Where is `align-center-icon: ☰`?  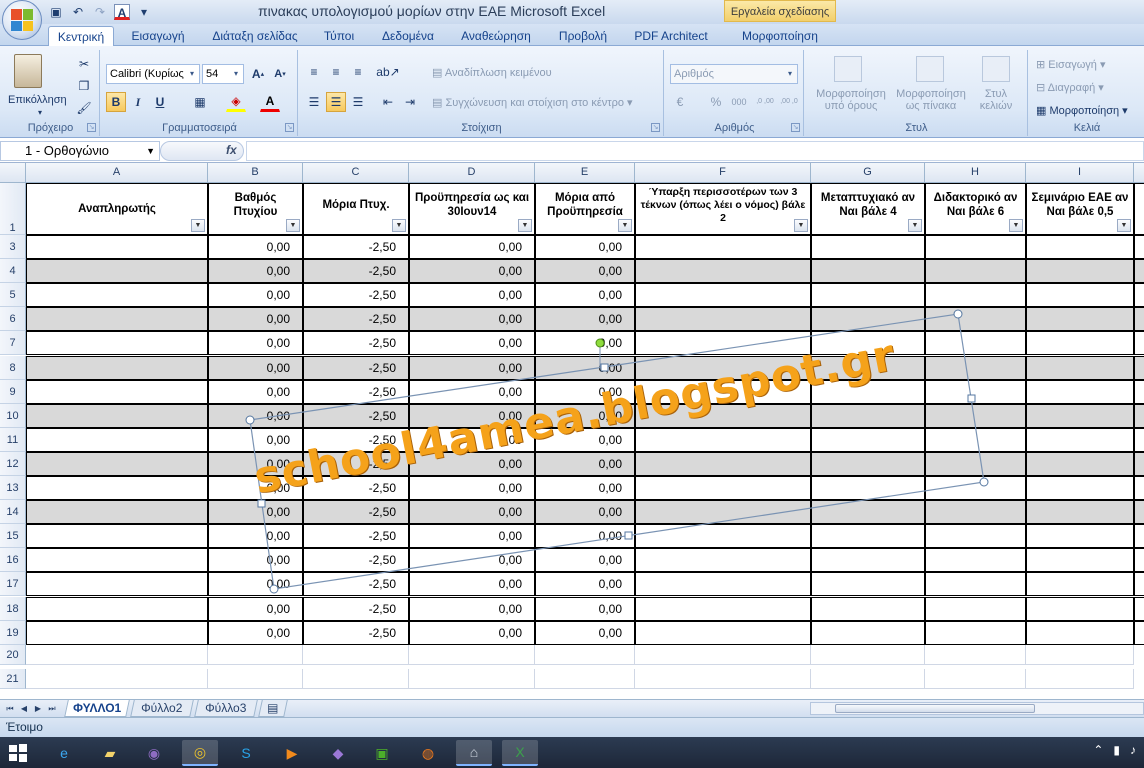
align-center-icon: ☰ is located at coordinates (336, 102).